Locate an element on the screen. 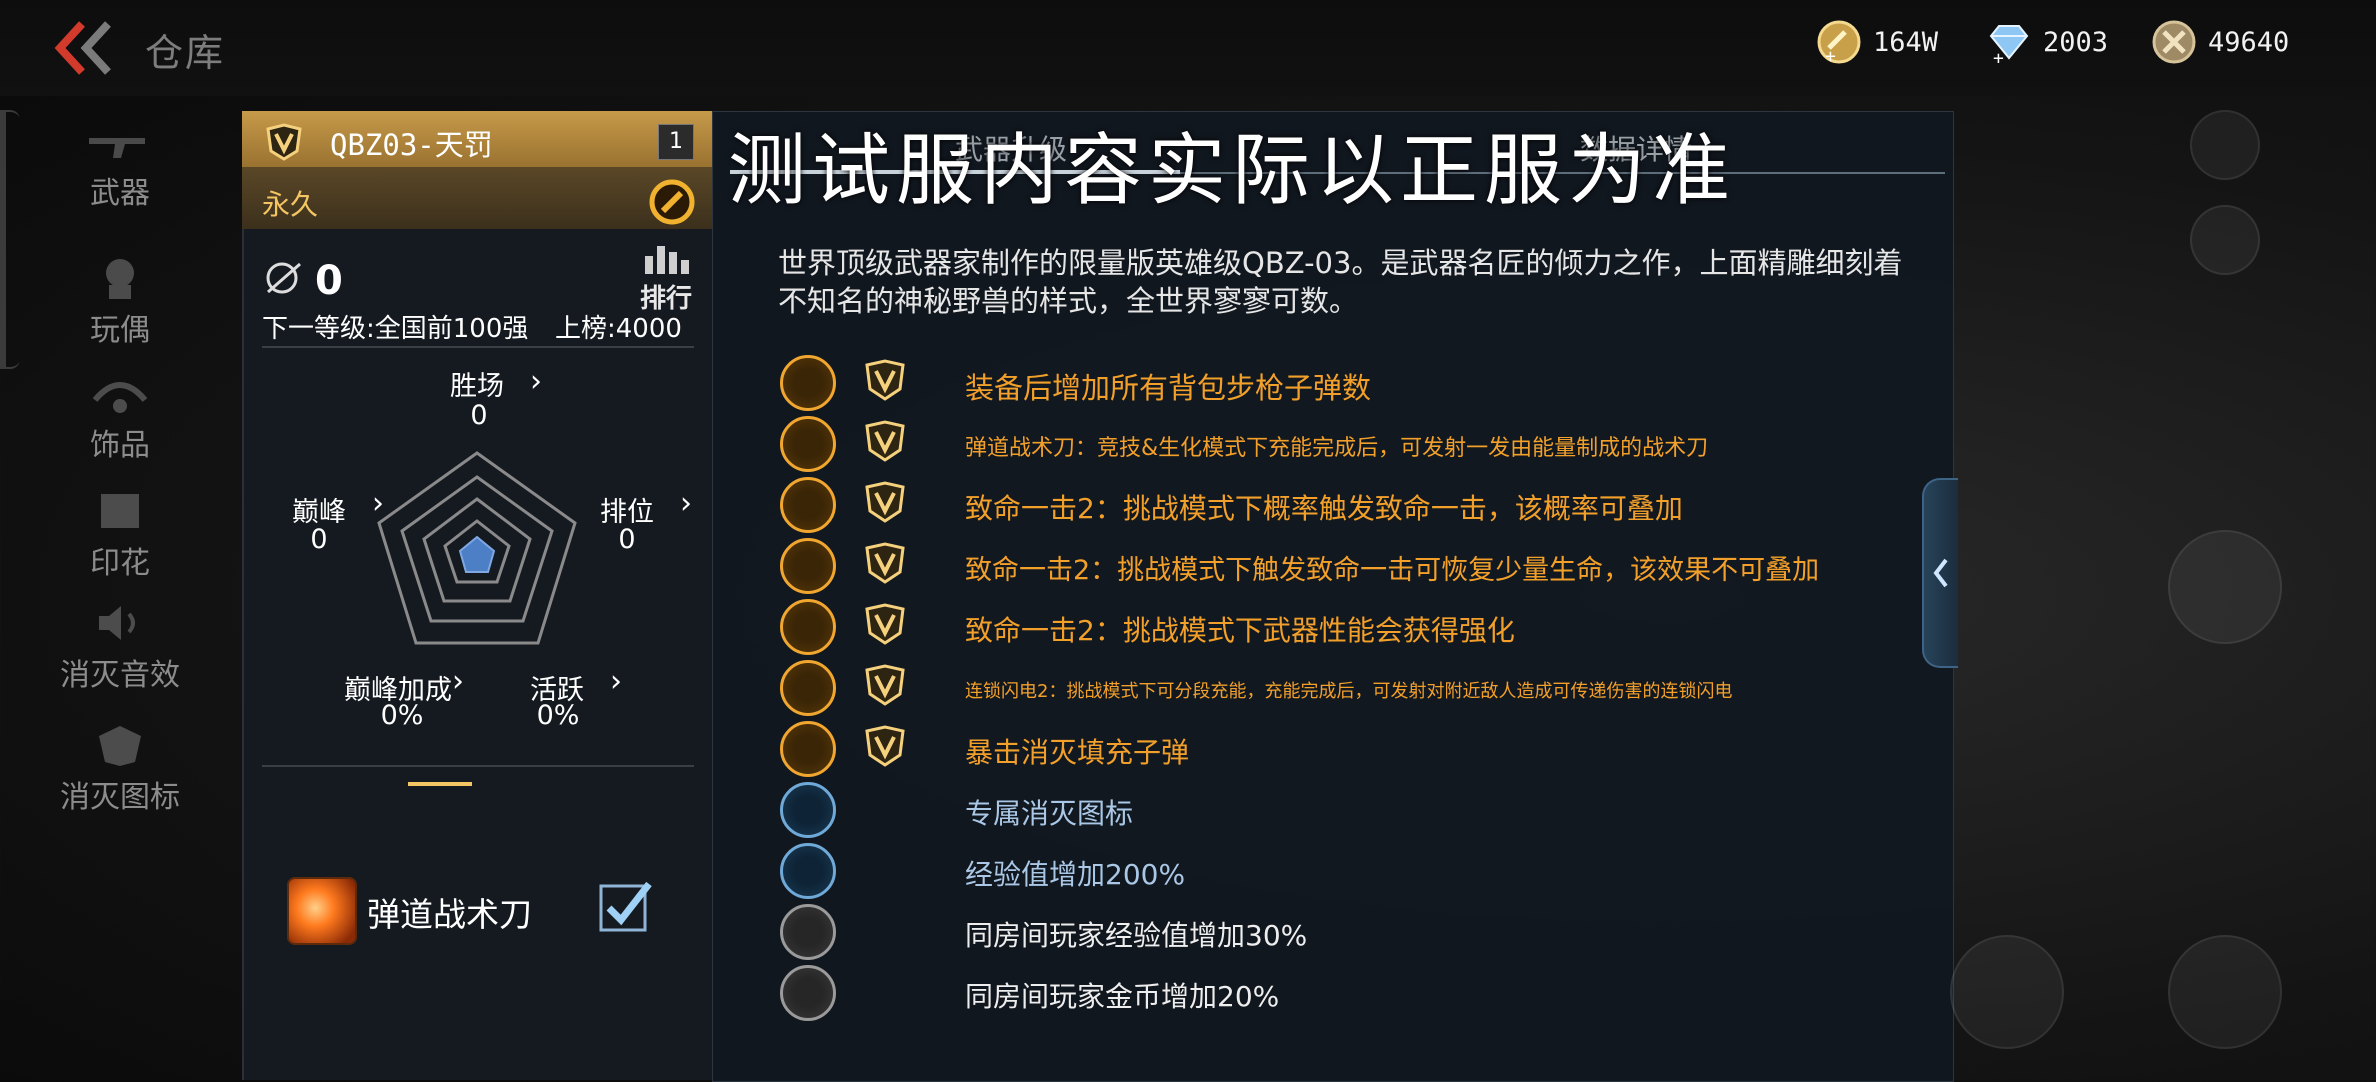  room-coin-icon is located at coordinates (808, 993).